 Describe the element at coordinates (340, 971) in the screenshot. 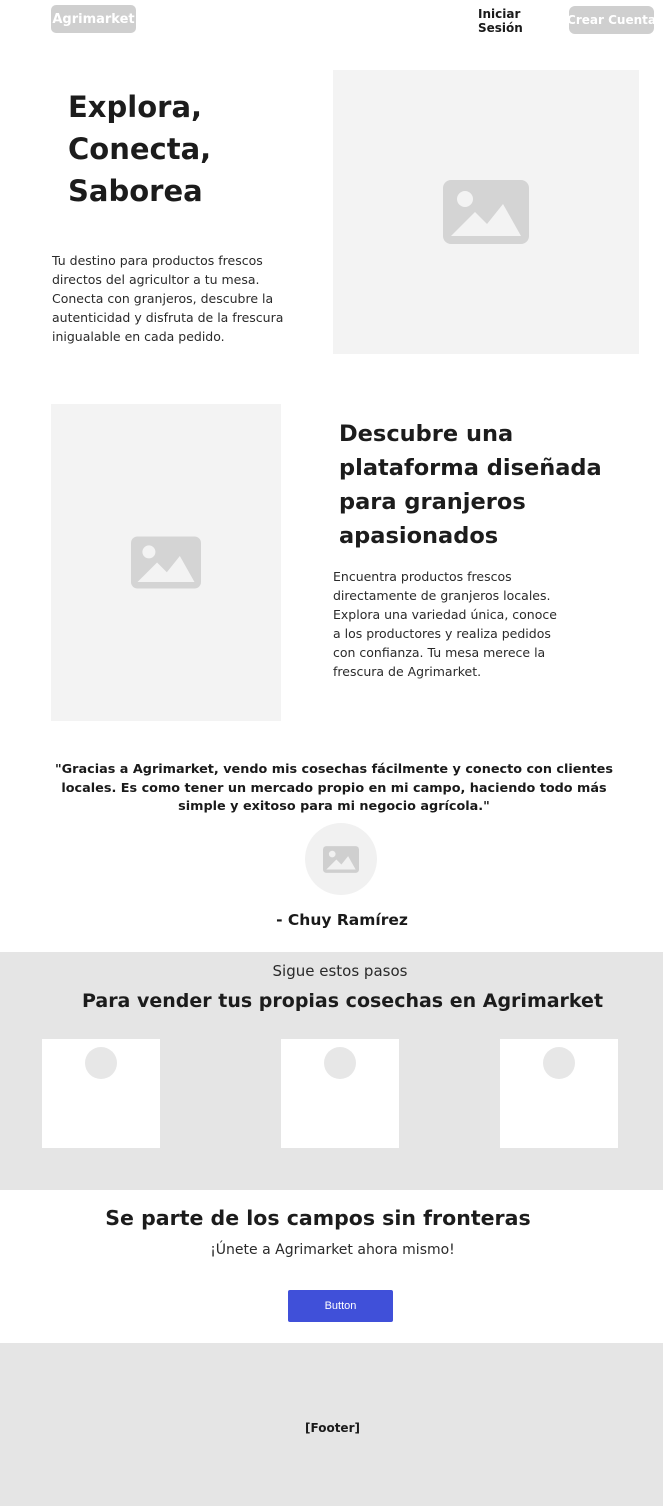

I see `steps-subtitle: Sigue estos pasos` at that location.